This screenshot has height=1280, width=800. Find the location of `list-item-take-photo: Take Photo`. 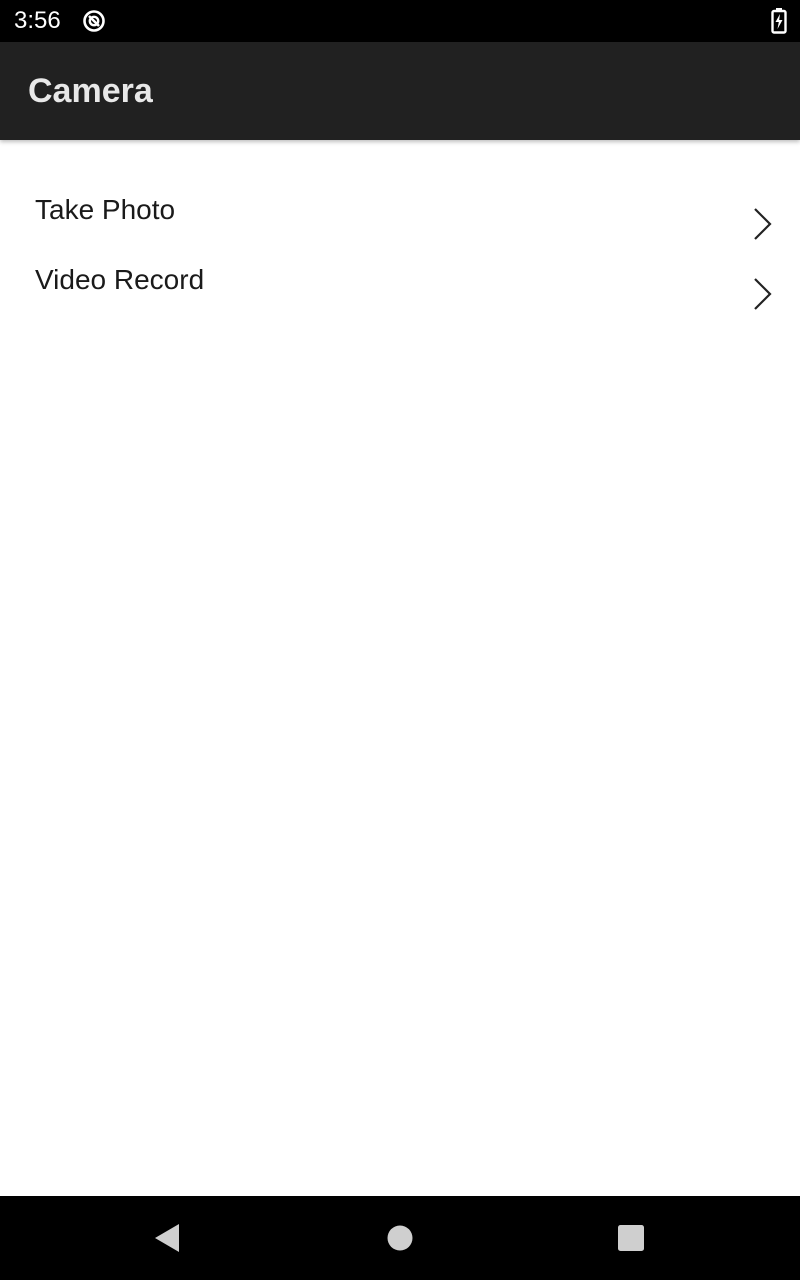

list-item-take-photo: Take Photo is located at coordinates (400, 211).